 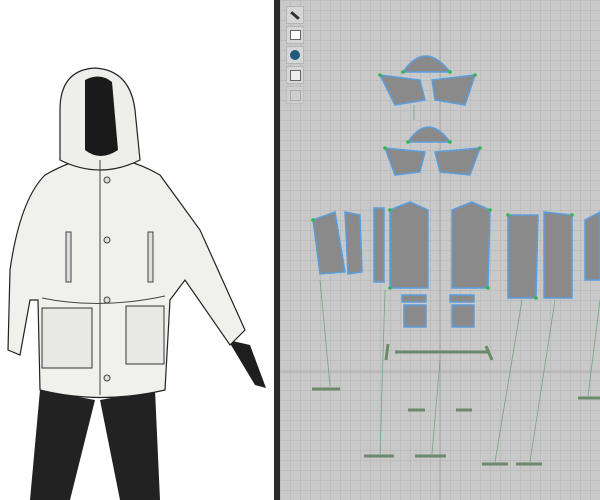 I want to click on brush-tool-button, so click(x=295, y=15).